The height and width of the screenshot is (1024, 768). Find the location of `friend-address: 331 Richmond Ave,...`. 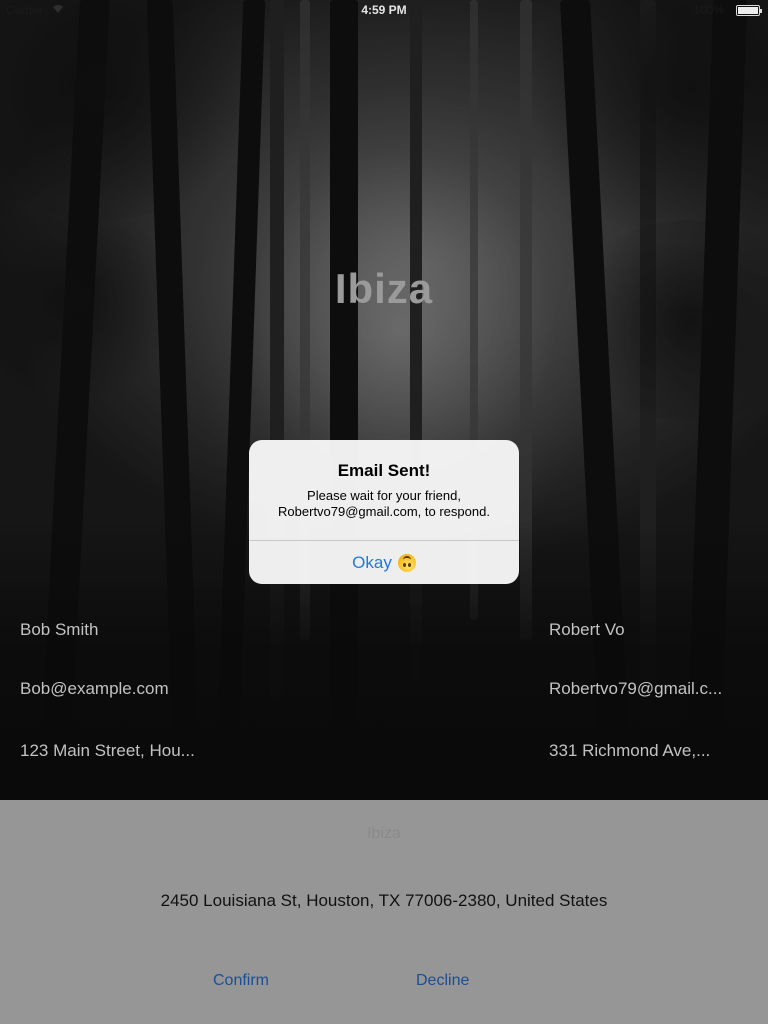

friend-address: 331 Richmond Ave,... is located at coordinates (630, 750).